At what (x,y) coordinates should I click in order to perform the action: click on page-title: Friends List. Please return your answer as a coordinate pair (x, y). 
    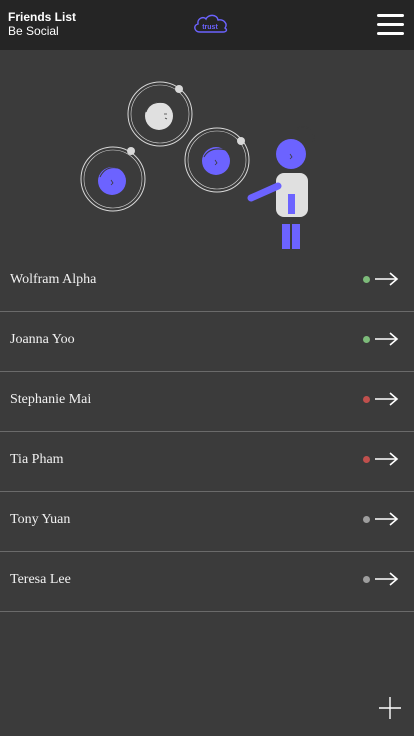
    Looking at the image, I should click on (42, 17).